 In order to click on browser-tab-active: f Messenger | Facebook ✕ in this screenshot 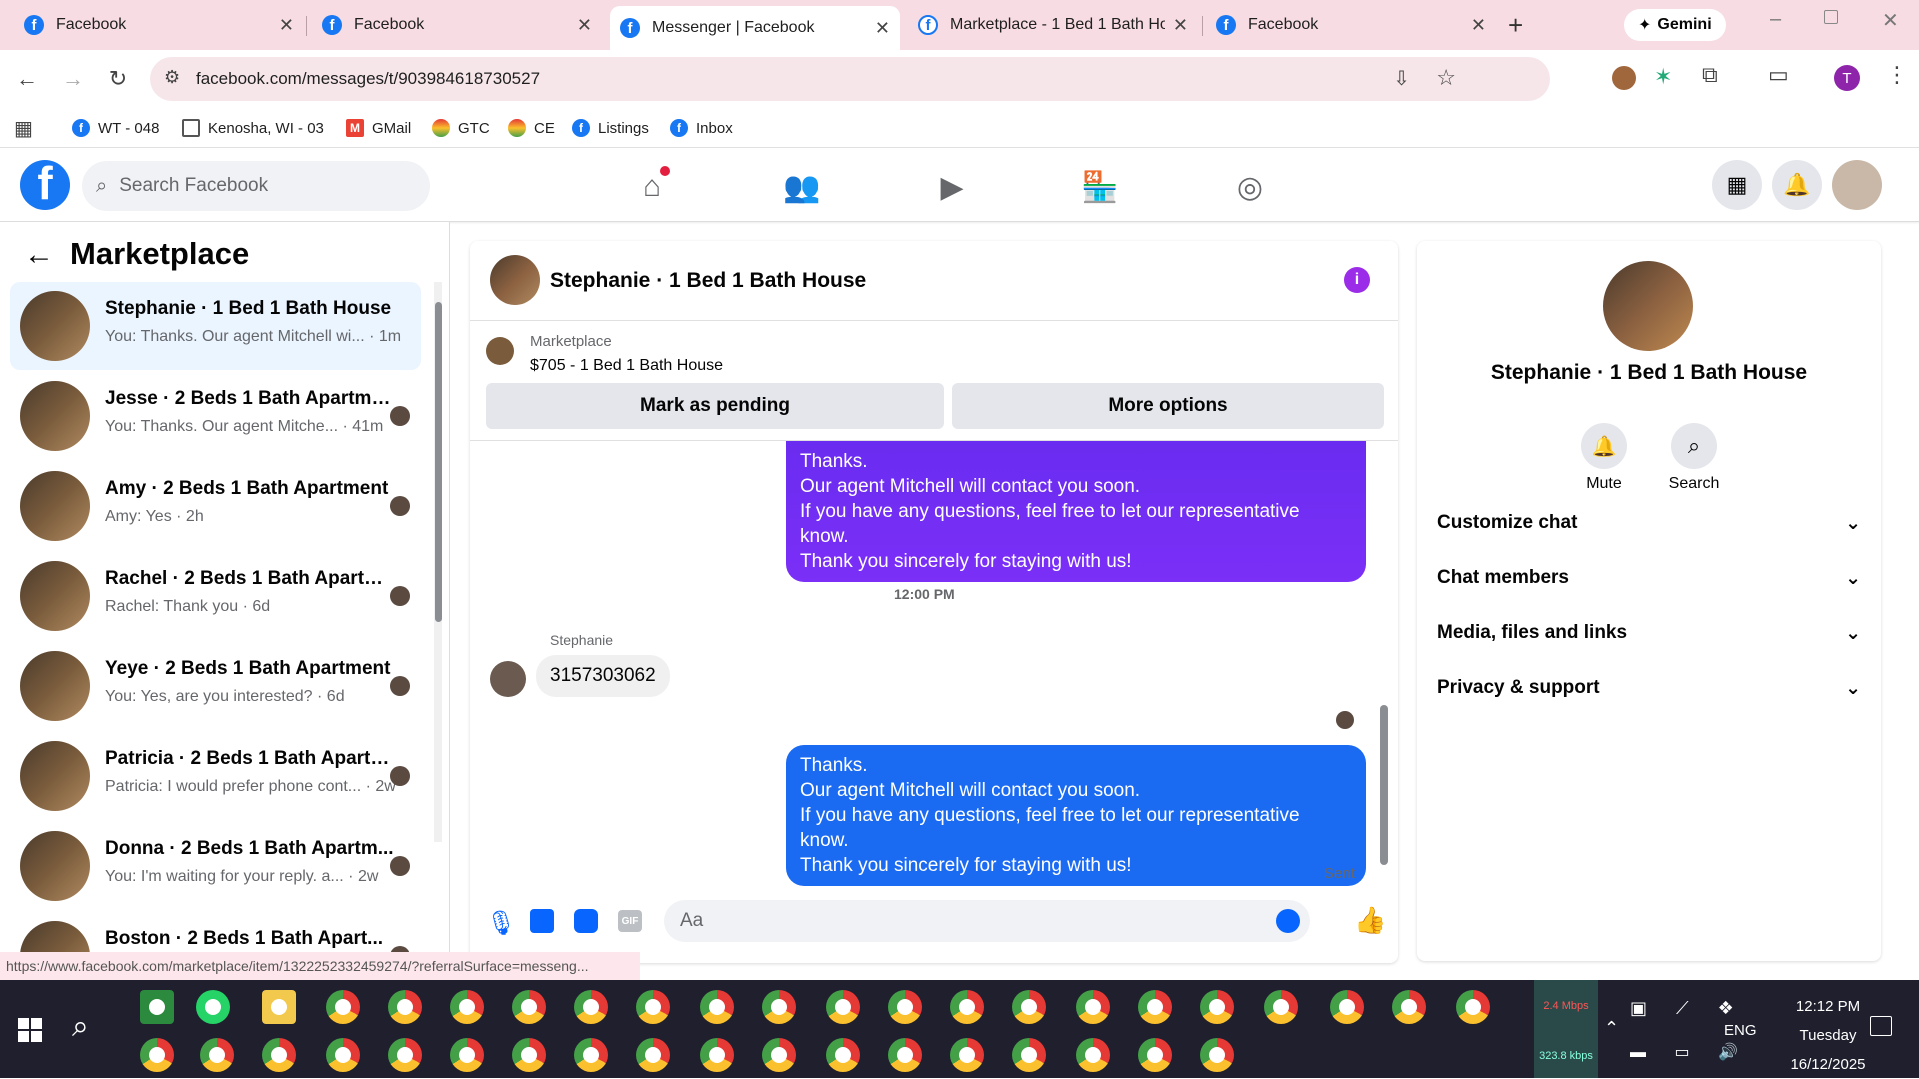, I will do `click(755, 28)`.